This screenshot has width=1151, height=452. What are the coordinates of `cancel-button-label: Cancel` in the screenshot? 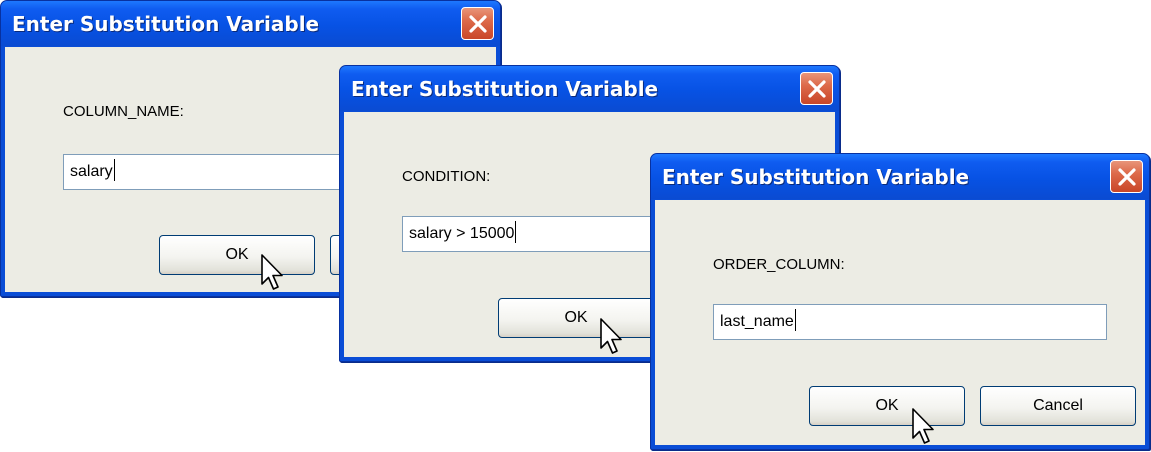 It's located at (1058, 405).